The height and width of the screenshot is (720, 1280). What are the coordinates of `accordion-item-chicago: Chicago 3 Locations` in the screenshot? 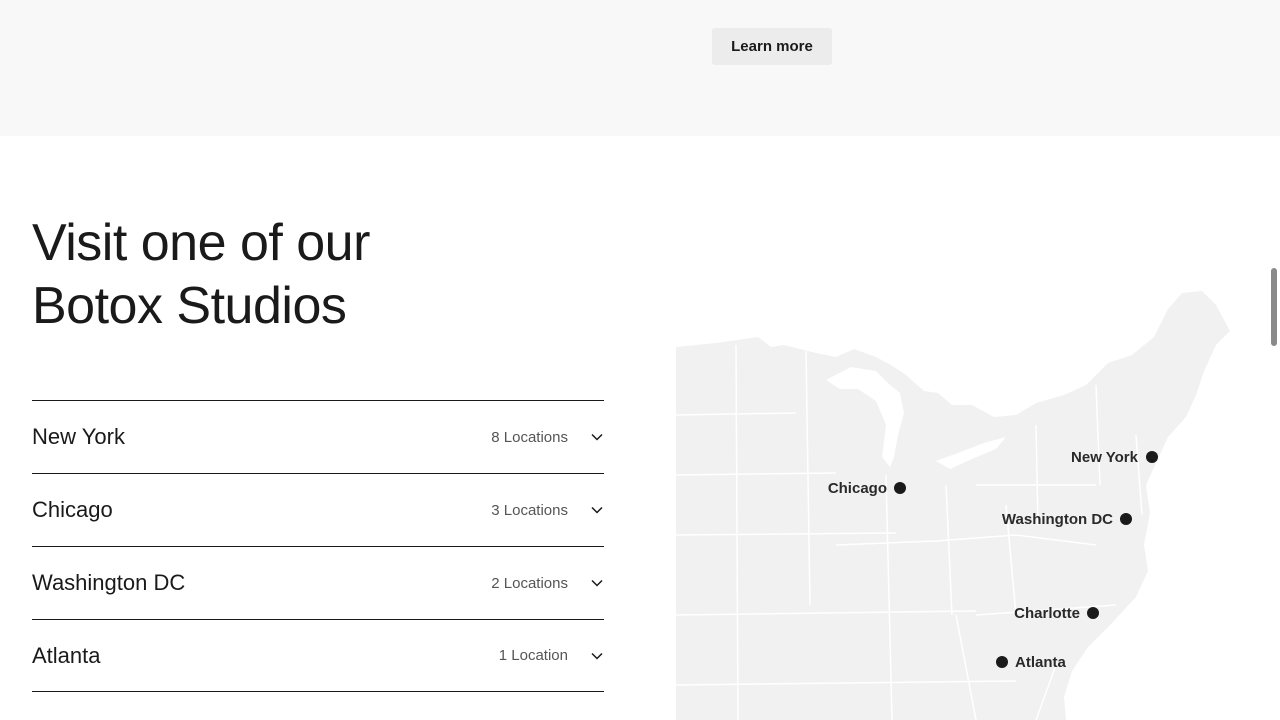 It's located at (318, 509).